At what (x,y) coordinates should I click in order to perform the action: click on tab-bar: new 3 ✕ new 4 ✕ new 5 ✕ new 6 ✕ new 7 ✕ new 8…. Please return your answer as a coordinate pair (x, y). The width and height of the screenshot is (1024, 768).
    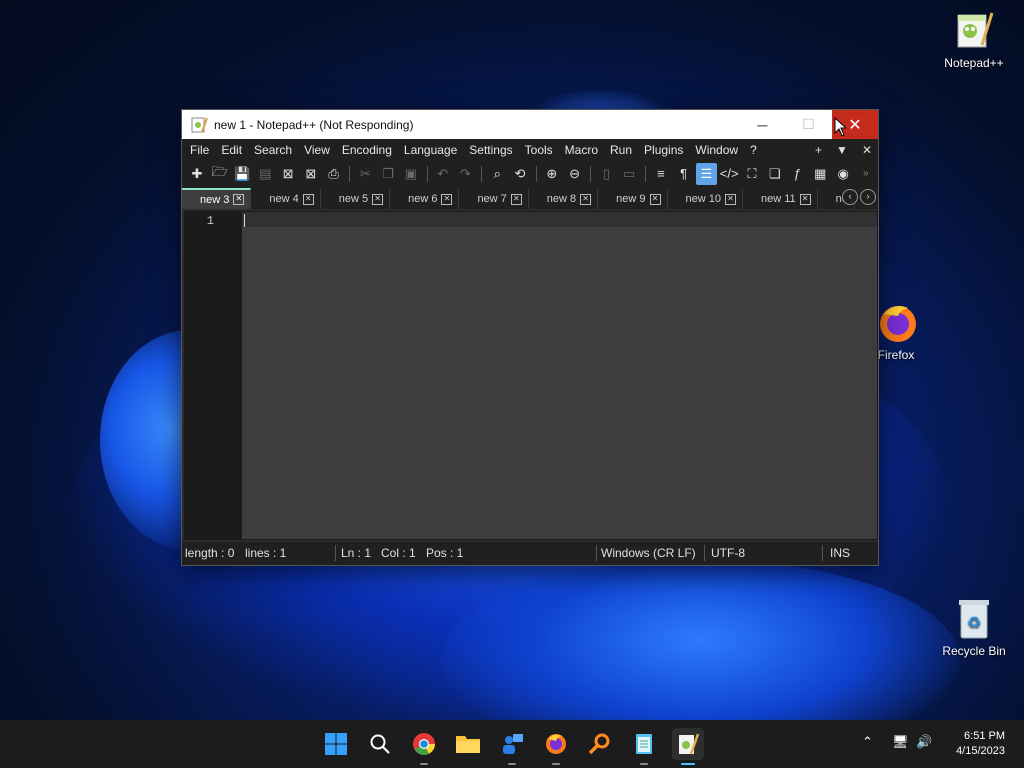
    Looking at the image, I should click on (530, 197).